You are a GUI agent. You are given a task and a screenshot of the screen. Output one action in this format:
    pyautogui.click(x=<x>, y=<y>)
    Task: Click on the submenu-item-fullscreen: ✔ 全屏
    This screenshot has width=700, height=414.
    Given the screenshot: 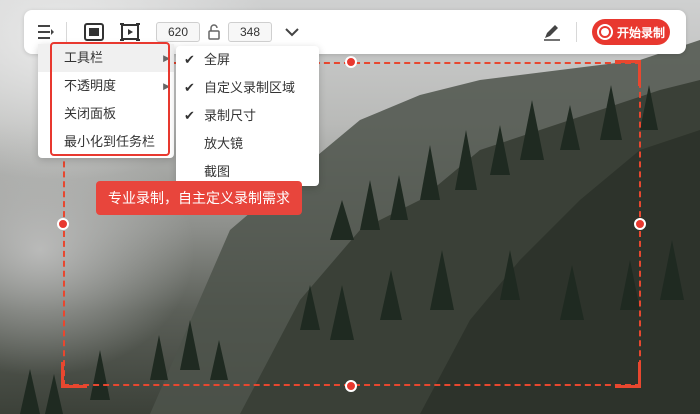 What is the action you would take?
    pyautogui.click(x=247, y=60)
    